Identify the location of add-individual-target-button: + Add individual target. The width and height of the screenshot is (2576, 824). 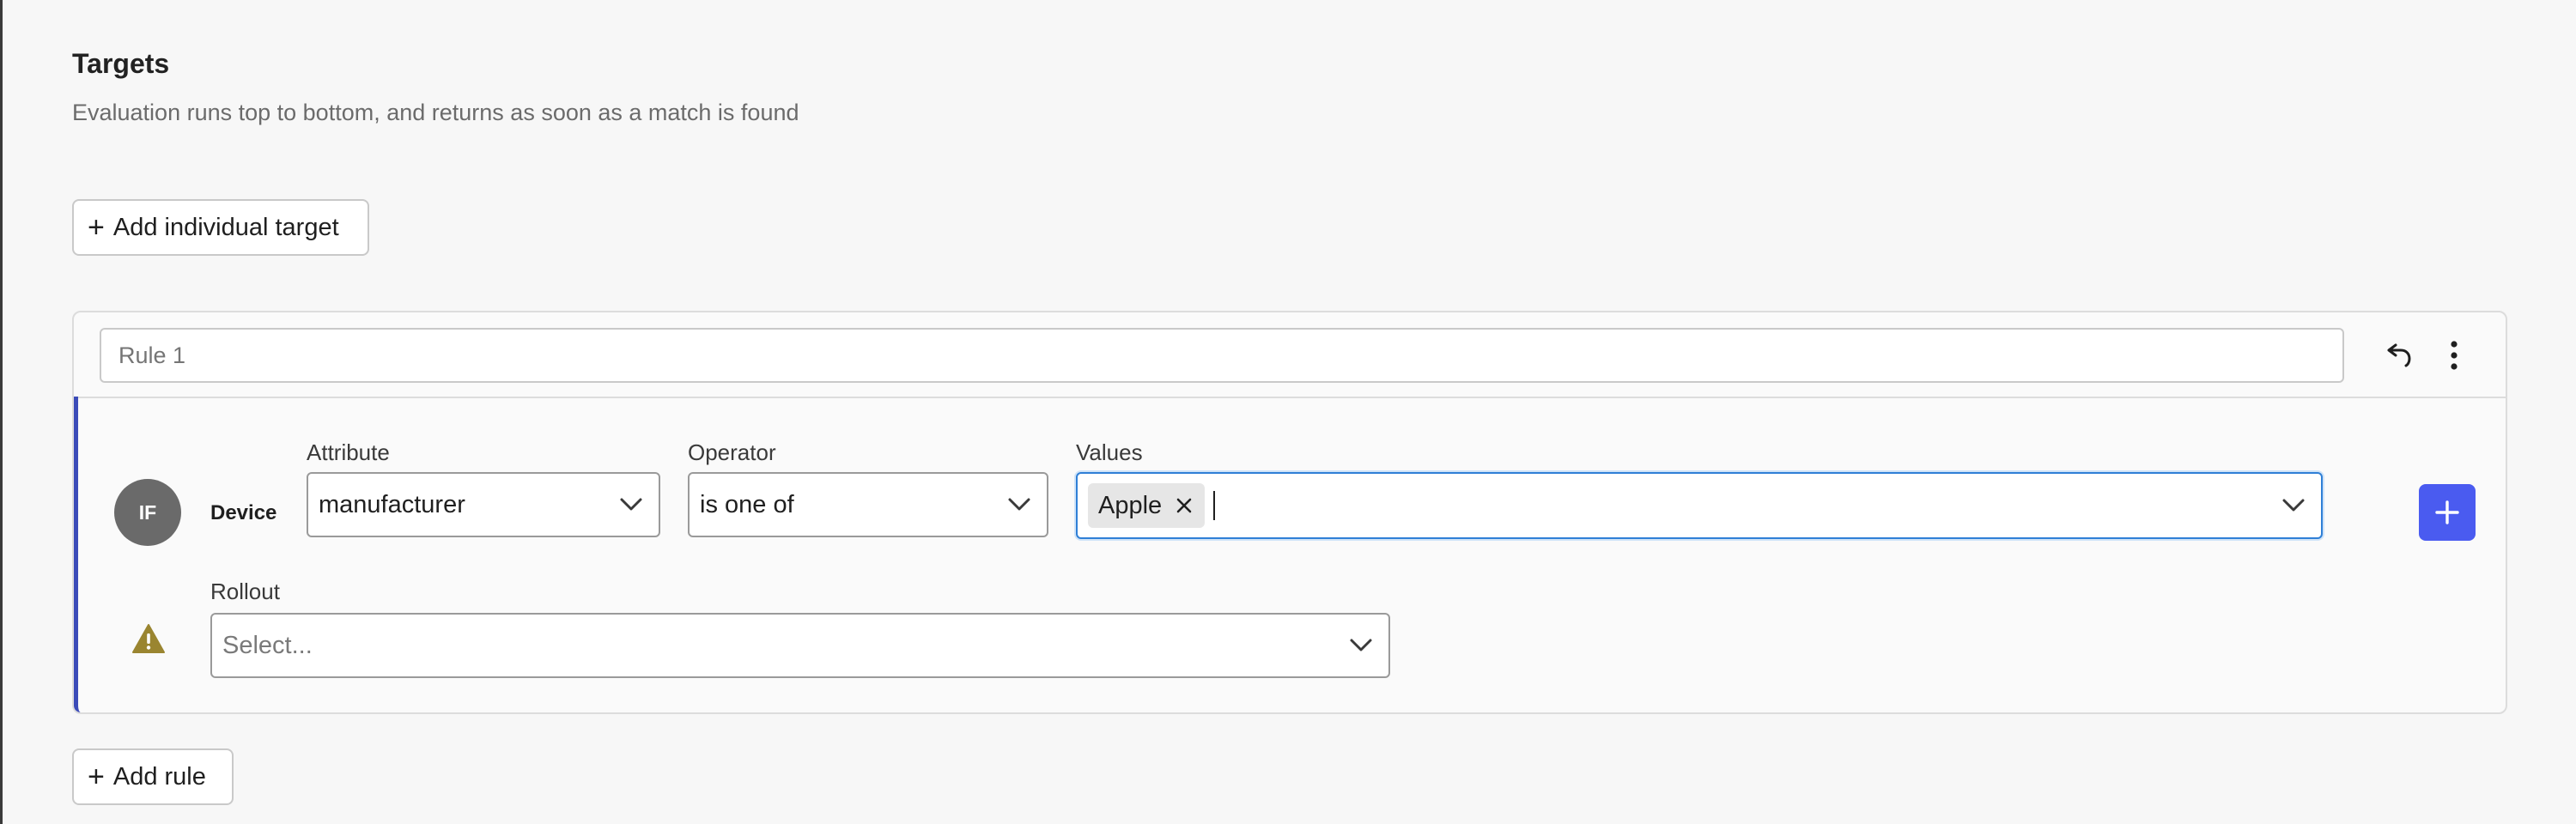
(220, 227).